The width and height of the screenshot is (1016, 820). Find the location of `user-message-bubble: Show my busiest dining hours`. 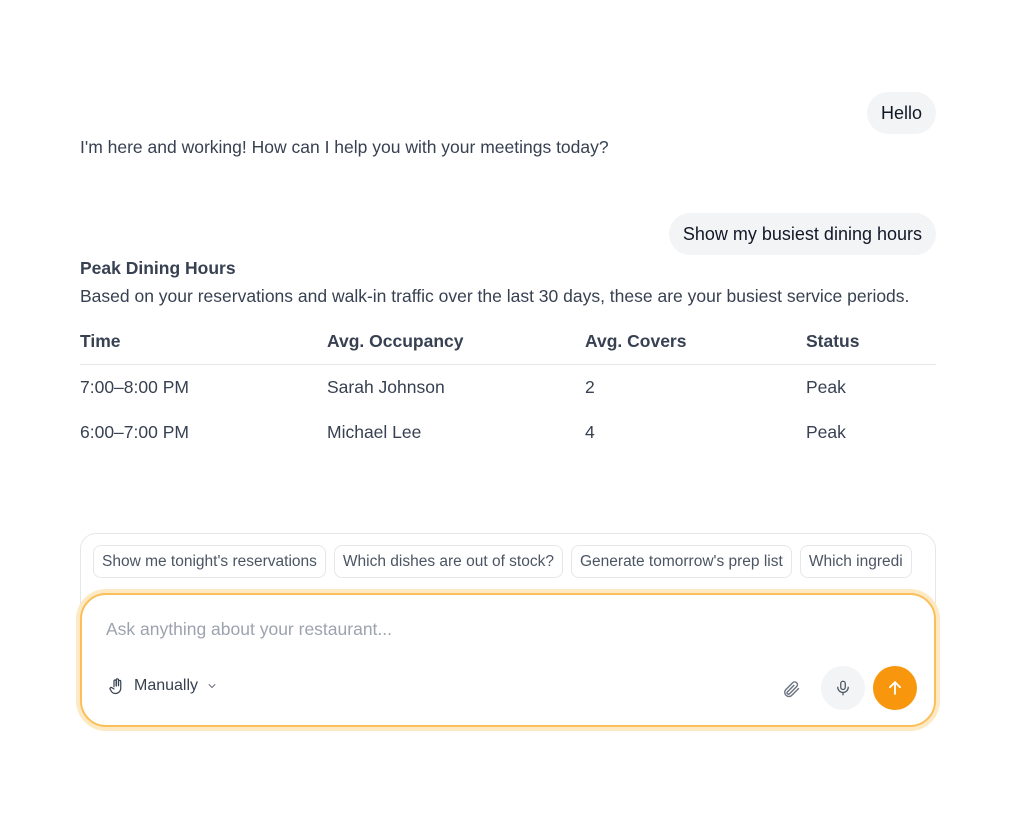

user-message-bubble: Show my busiest dining hours is located at coordinates (802, 234).